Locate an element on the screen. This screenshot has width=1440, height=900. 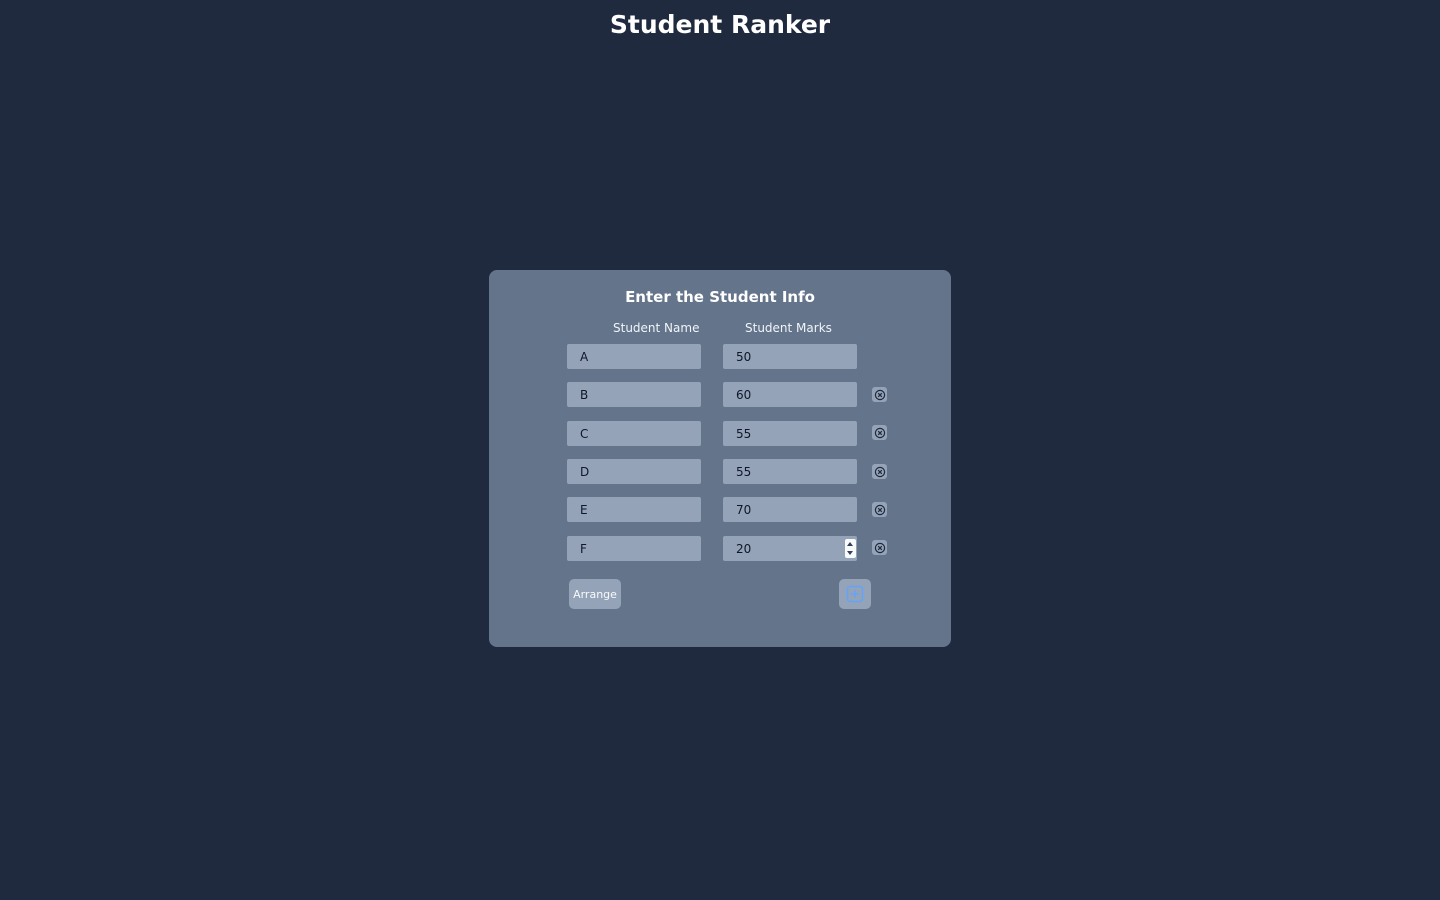
add-row-button is located at coordinates (855, 594).